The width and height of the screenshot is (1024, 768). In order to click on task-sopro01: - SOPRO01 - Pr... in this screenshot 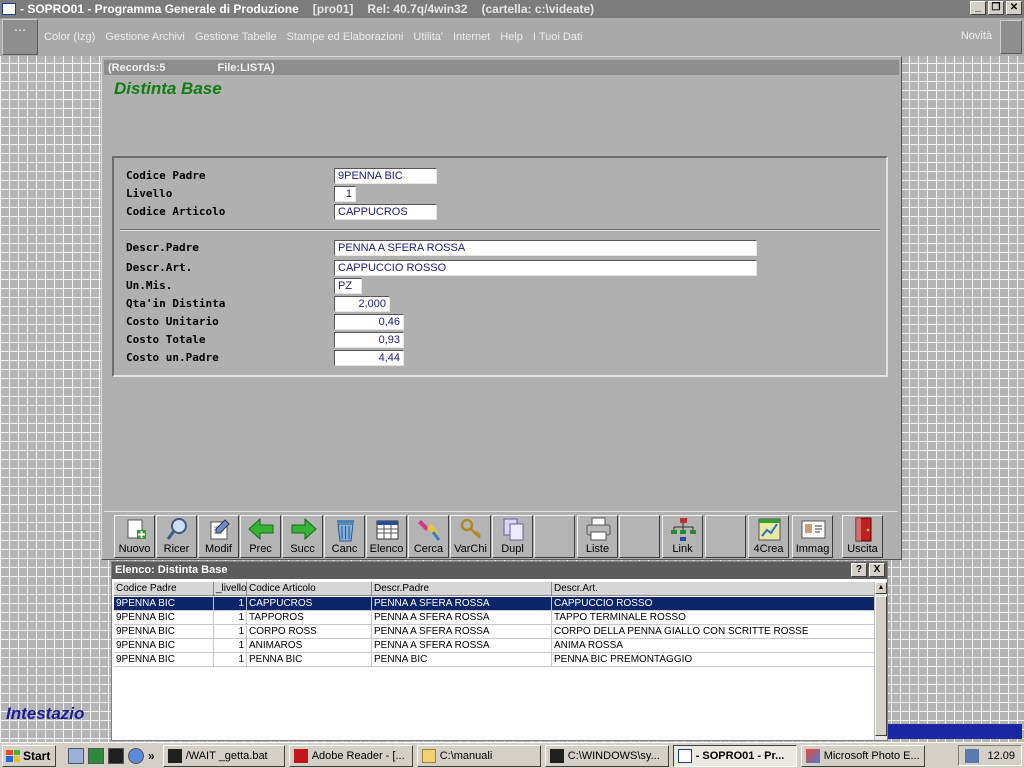, I will do `click(734, 755)`.